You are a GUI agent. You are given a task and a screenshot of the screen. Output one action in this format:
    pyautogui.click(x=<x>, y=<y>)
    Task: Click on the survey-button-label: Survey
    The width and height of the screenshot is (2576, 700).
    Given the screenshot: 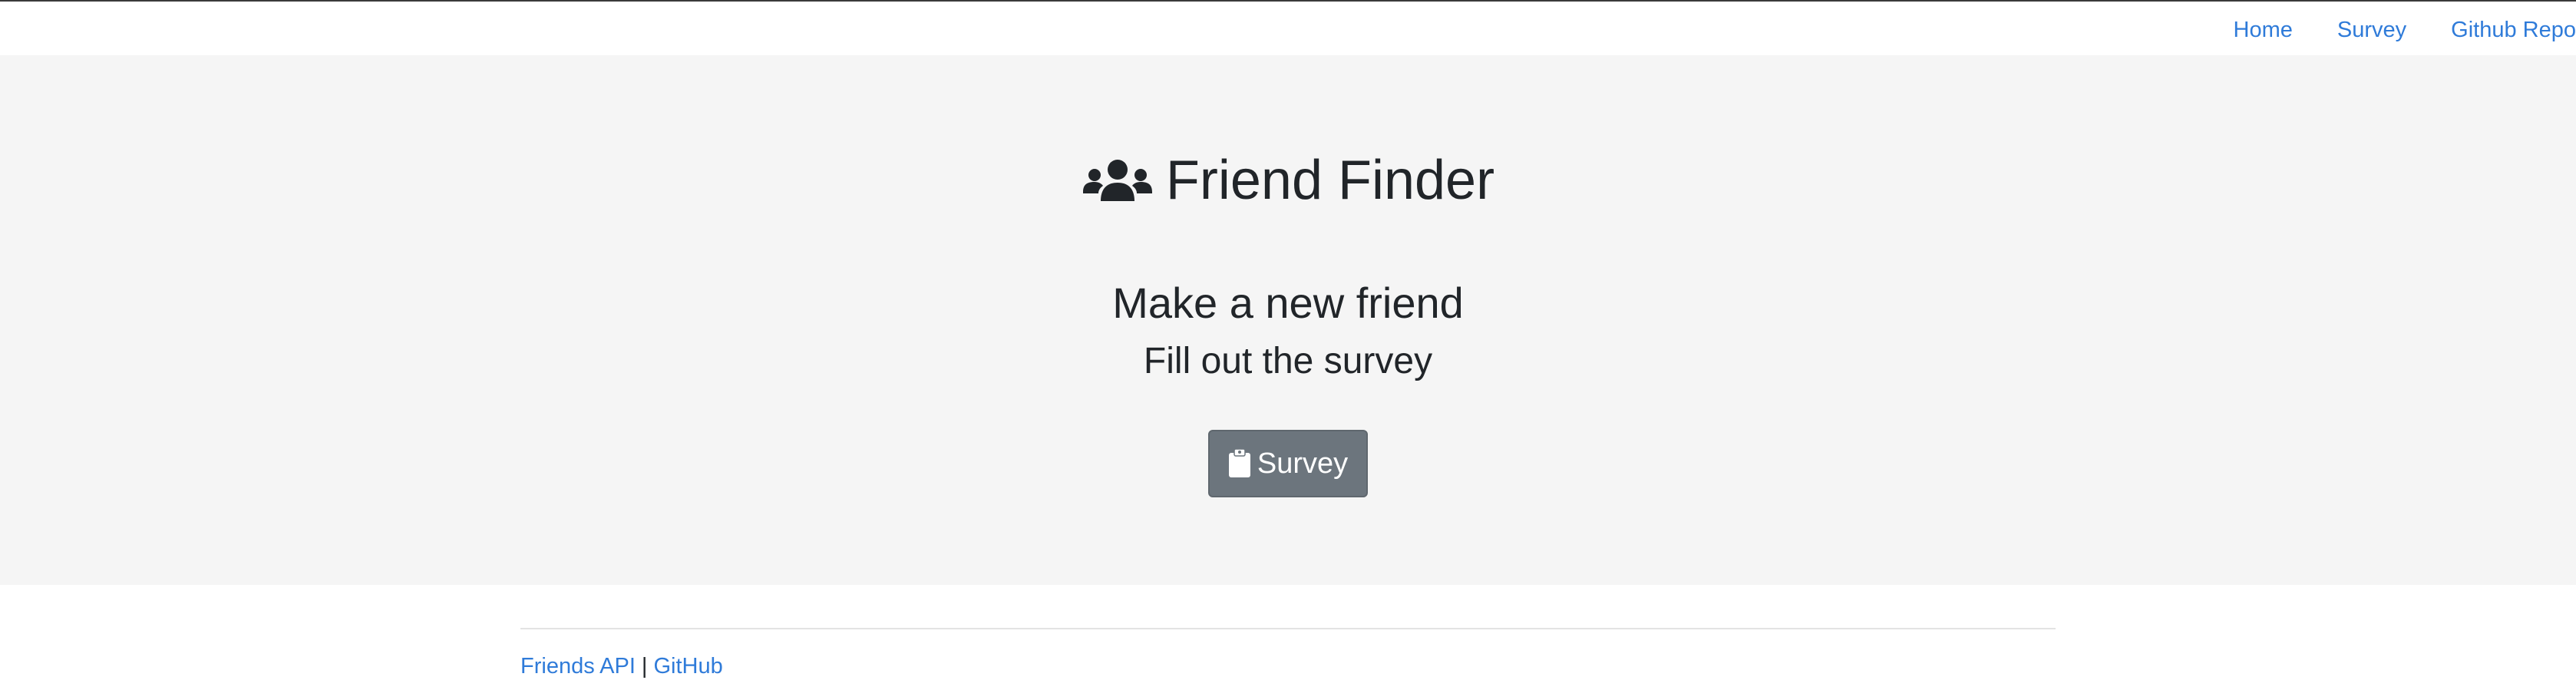 What is the action you would take?
    pyautogui.click(x=1303, y=464)
    